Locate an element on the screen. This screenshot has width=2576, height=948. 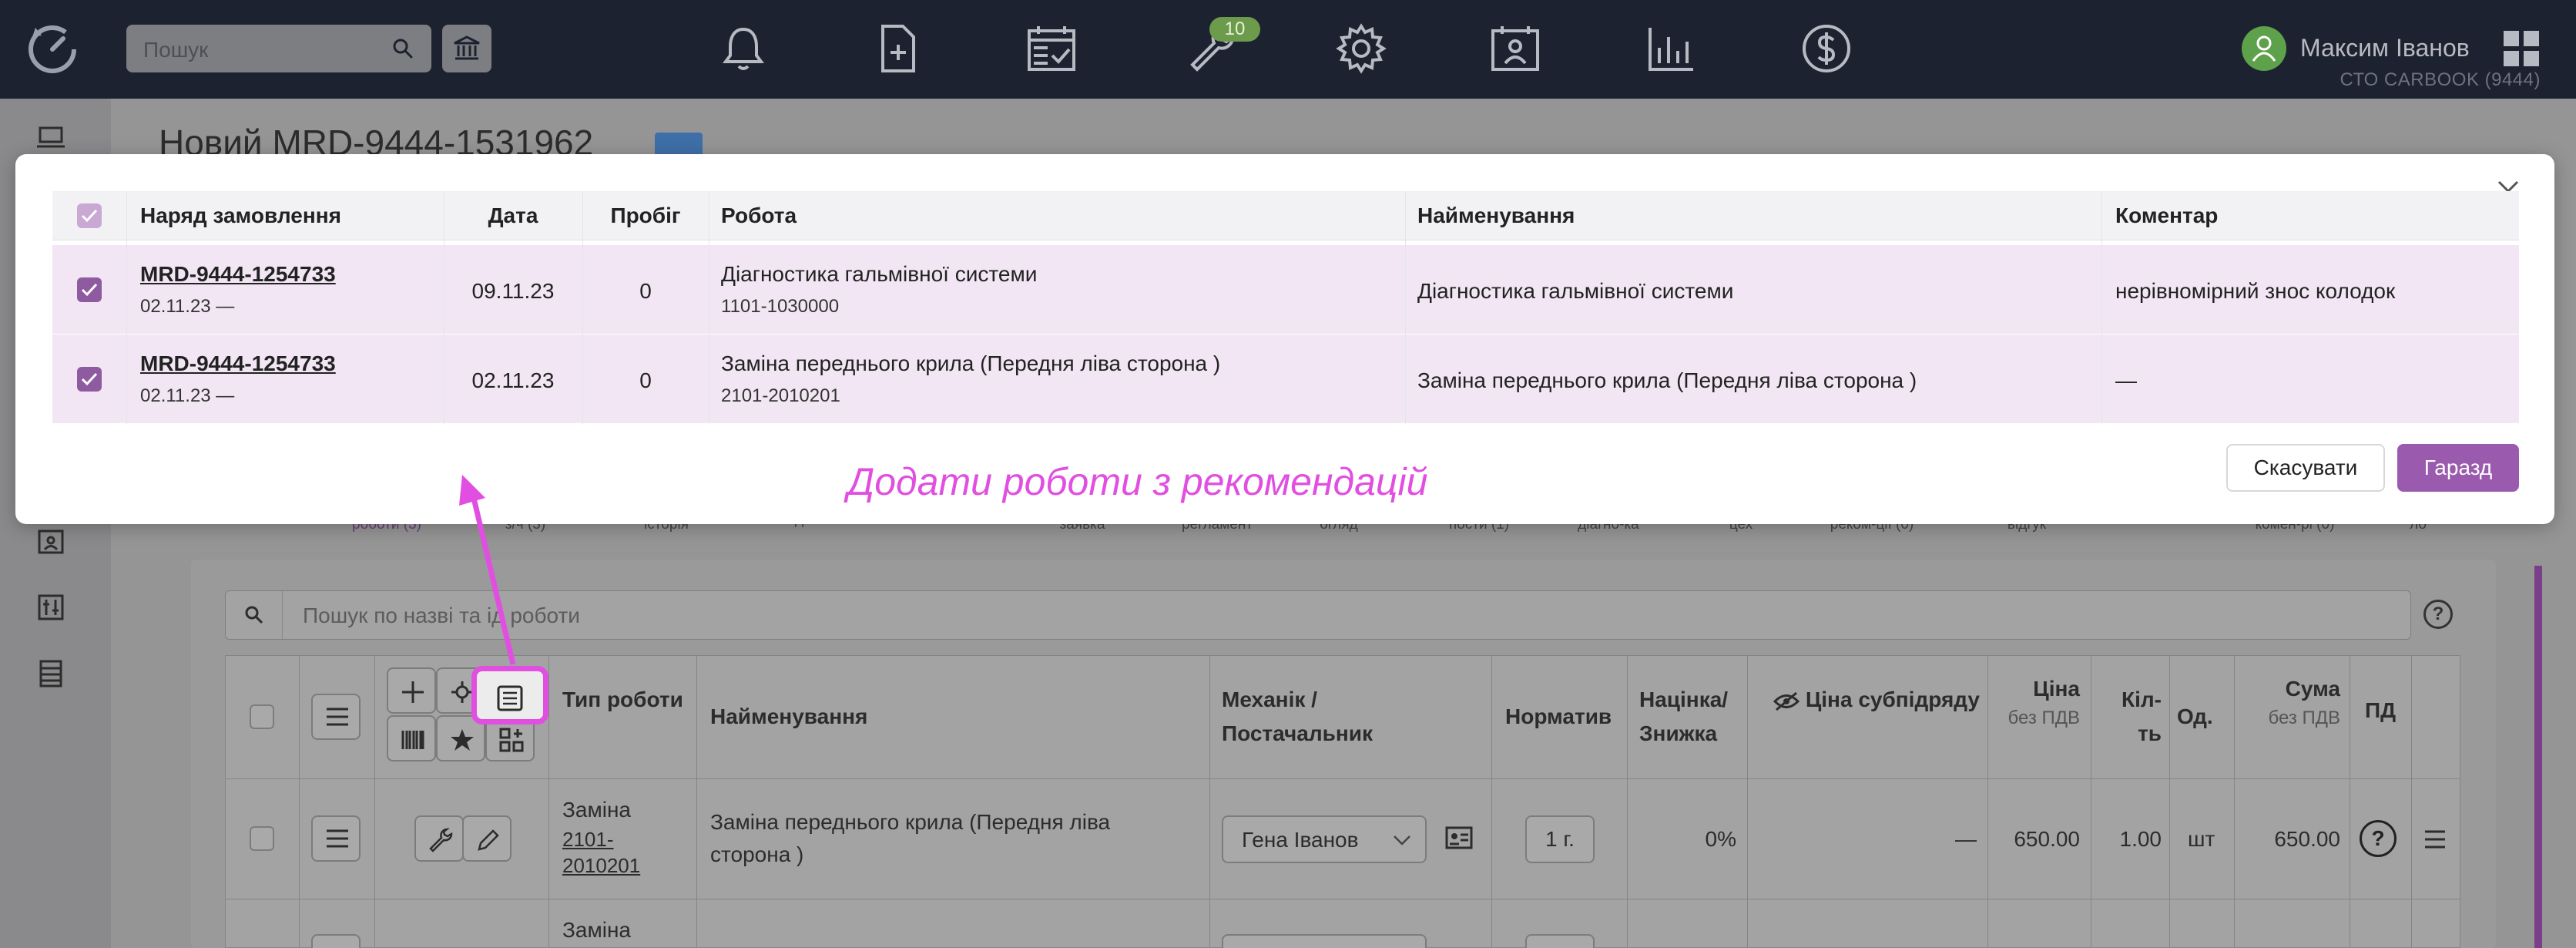
row-price: 650.00 is located at coordinates (2040, 839).